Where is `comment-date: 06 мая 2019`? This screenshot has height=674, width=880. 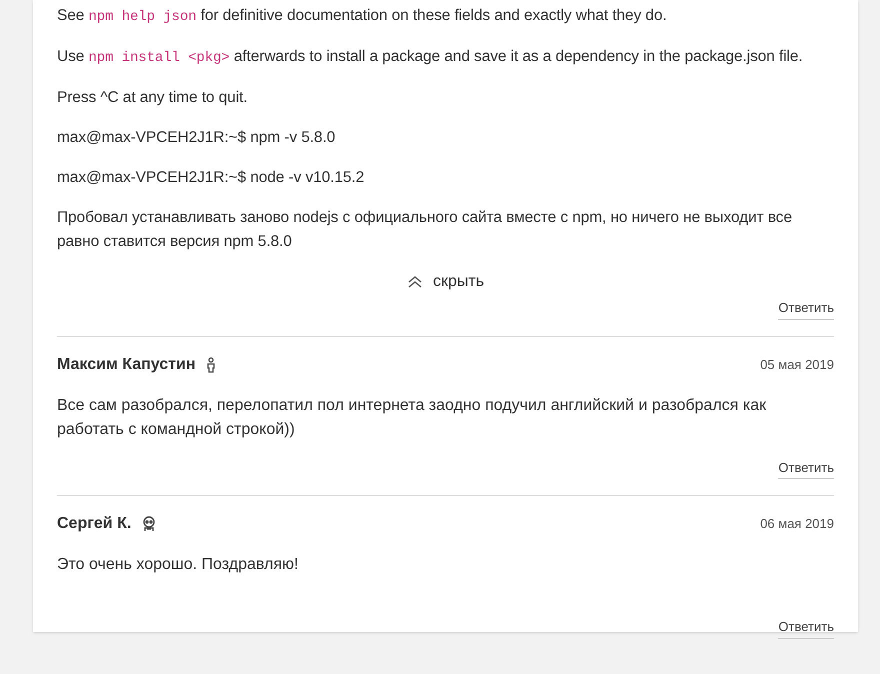
comment-date: 06 мая 2019 is located at coordinates (797, 524).